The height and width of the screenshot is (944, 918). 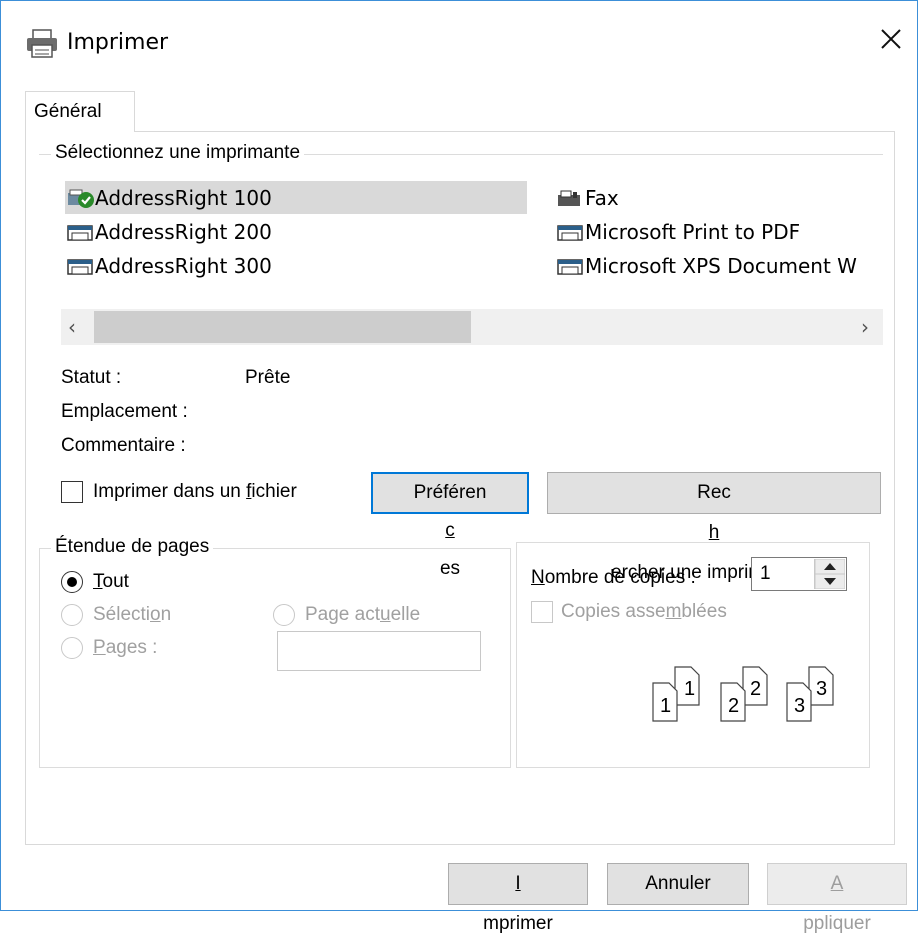 I want to click on collate-illustration-icon: 1 1 2 2 3 3, so click(x=751, y=697).